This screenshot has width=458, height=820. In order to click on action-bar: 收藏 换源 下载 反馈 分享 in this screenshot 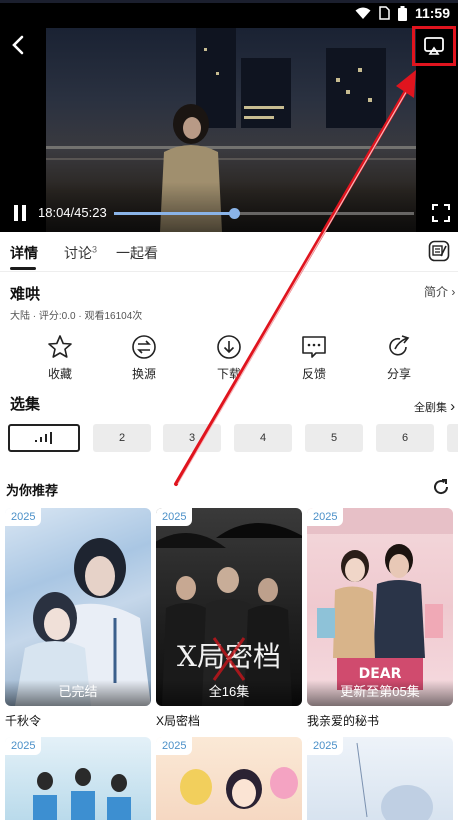, I will do `click(229, 359)`.